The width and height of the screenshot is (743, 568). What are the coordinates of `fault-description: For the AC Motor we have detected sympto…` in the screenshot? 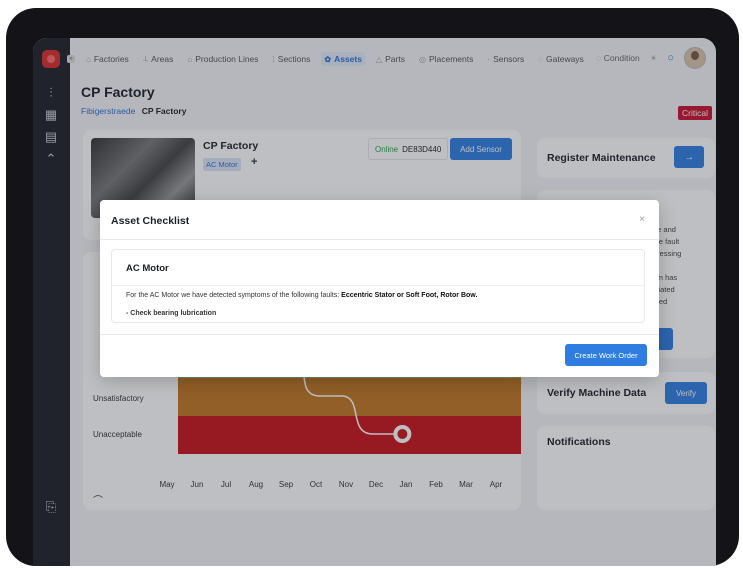 It's located at (302, 295).